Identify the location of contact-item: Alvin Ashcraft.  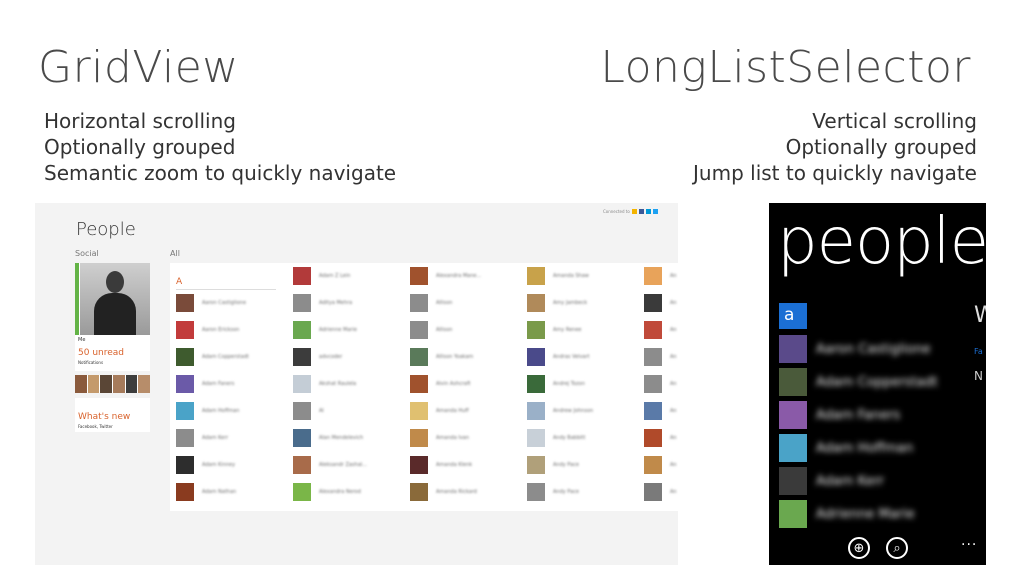
(440, 384).